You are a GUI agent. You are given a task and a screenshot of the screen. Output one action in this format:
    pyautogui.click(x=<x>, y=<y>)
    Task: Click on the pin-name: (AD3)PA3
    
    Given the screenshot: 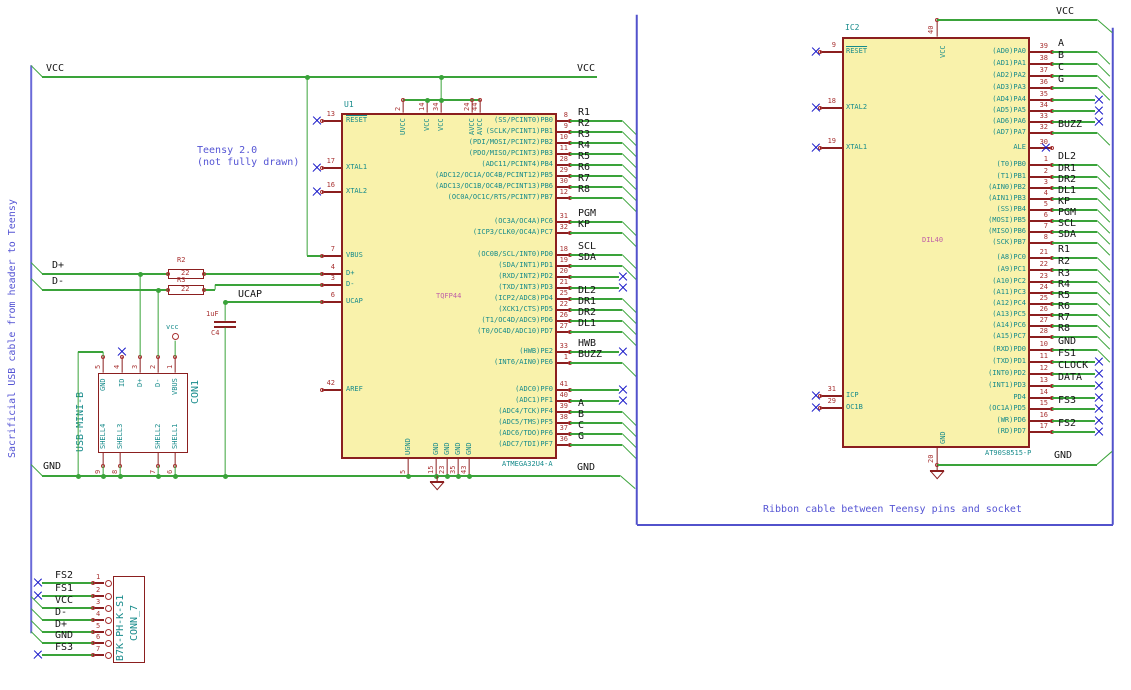 What is the action you would take?
    pyautogui.click(x=1009, y=87)
    